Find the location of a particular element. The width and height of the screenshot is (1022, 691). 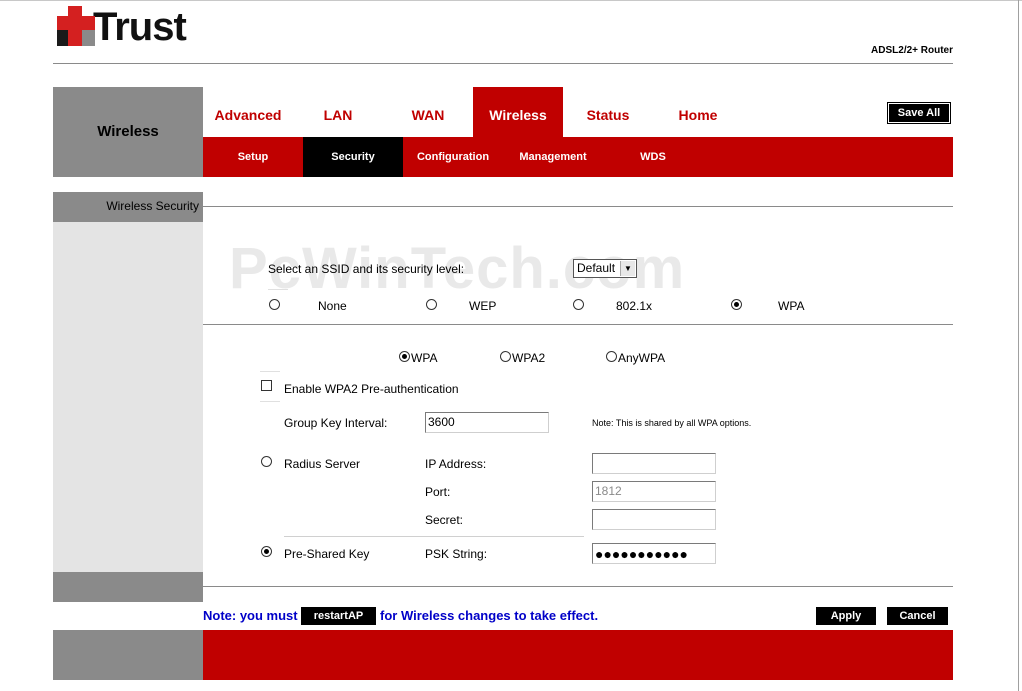

secret-input is located at coordinates (654, 519).